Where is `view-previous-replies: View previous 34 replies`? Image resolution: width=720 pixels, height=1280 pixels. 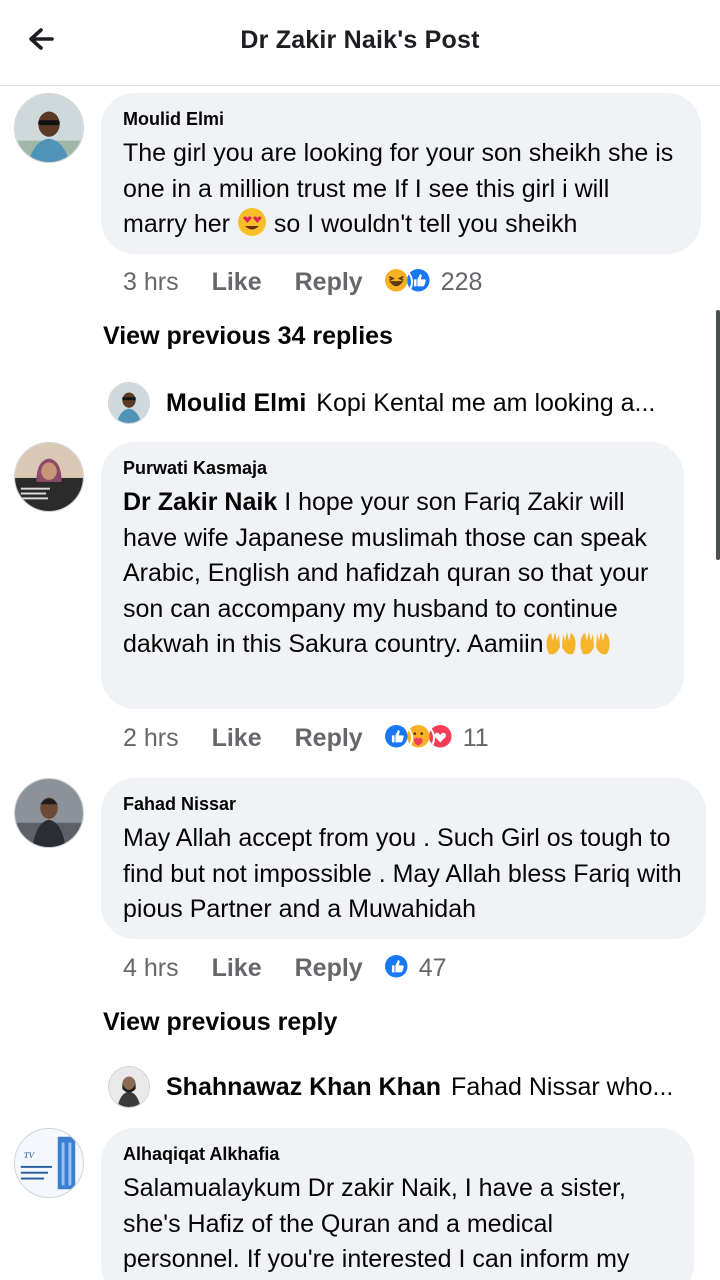
view-previous-replies: View previous 34 replies is located at coordinates (248, 336).